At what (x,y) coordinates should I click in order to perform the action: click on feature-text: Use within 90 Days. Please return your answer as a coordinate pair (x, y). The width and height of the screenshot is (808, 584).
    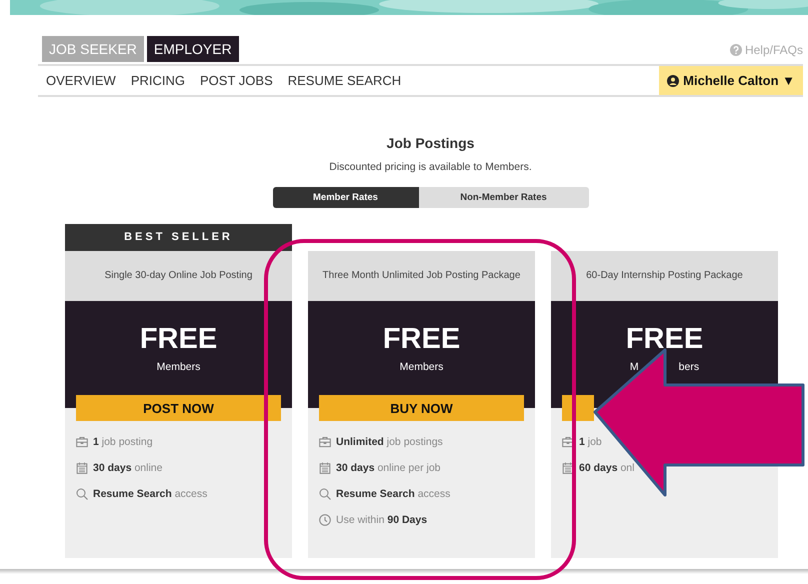
    Looking at the image, I should click on (382, 520).